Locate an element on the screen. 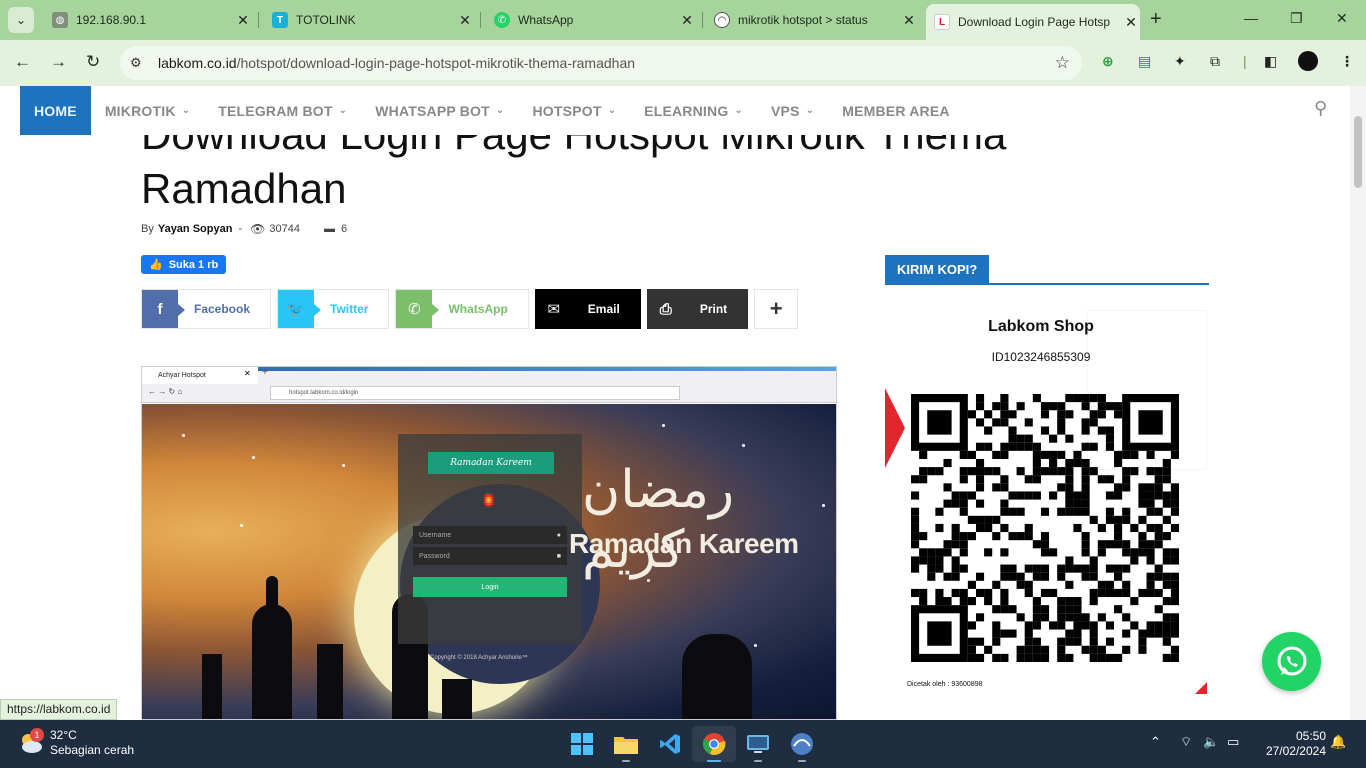 This screenshot has height=768, width=1366. menu-hotspot: HOTSPOT ⌄ is located at coordinates (575, 110).